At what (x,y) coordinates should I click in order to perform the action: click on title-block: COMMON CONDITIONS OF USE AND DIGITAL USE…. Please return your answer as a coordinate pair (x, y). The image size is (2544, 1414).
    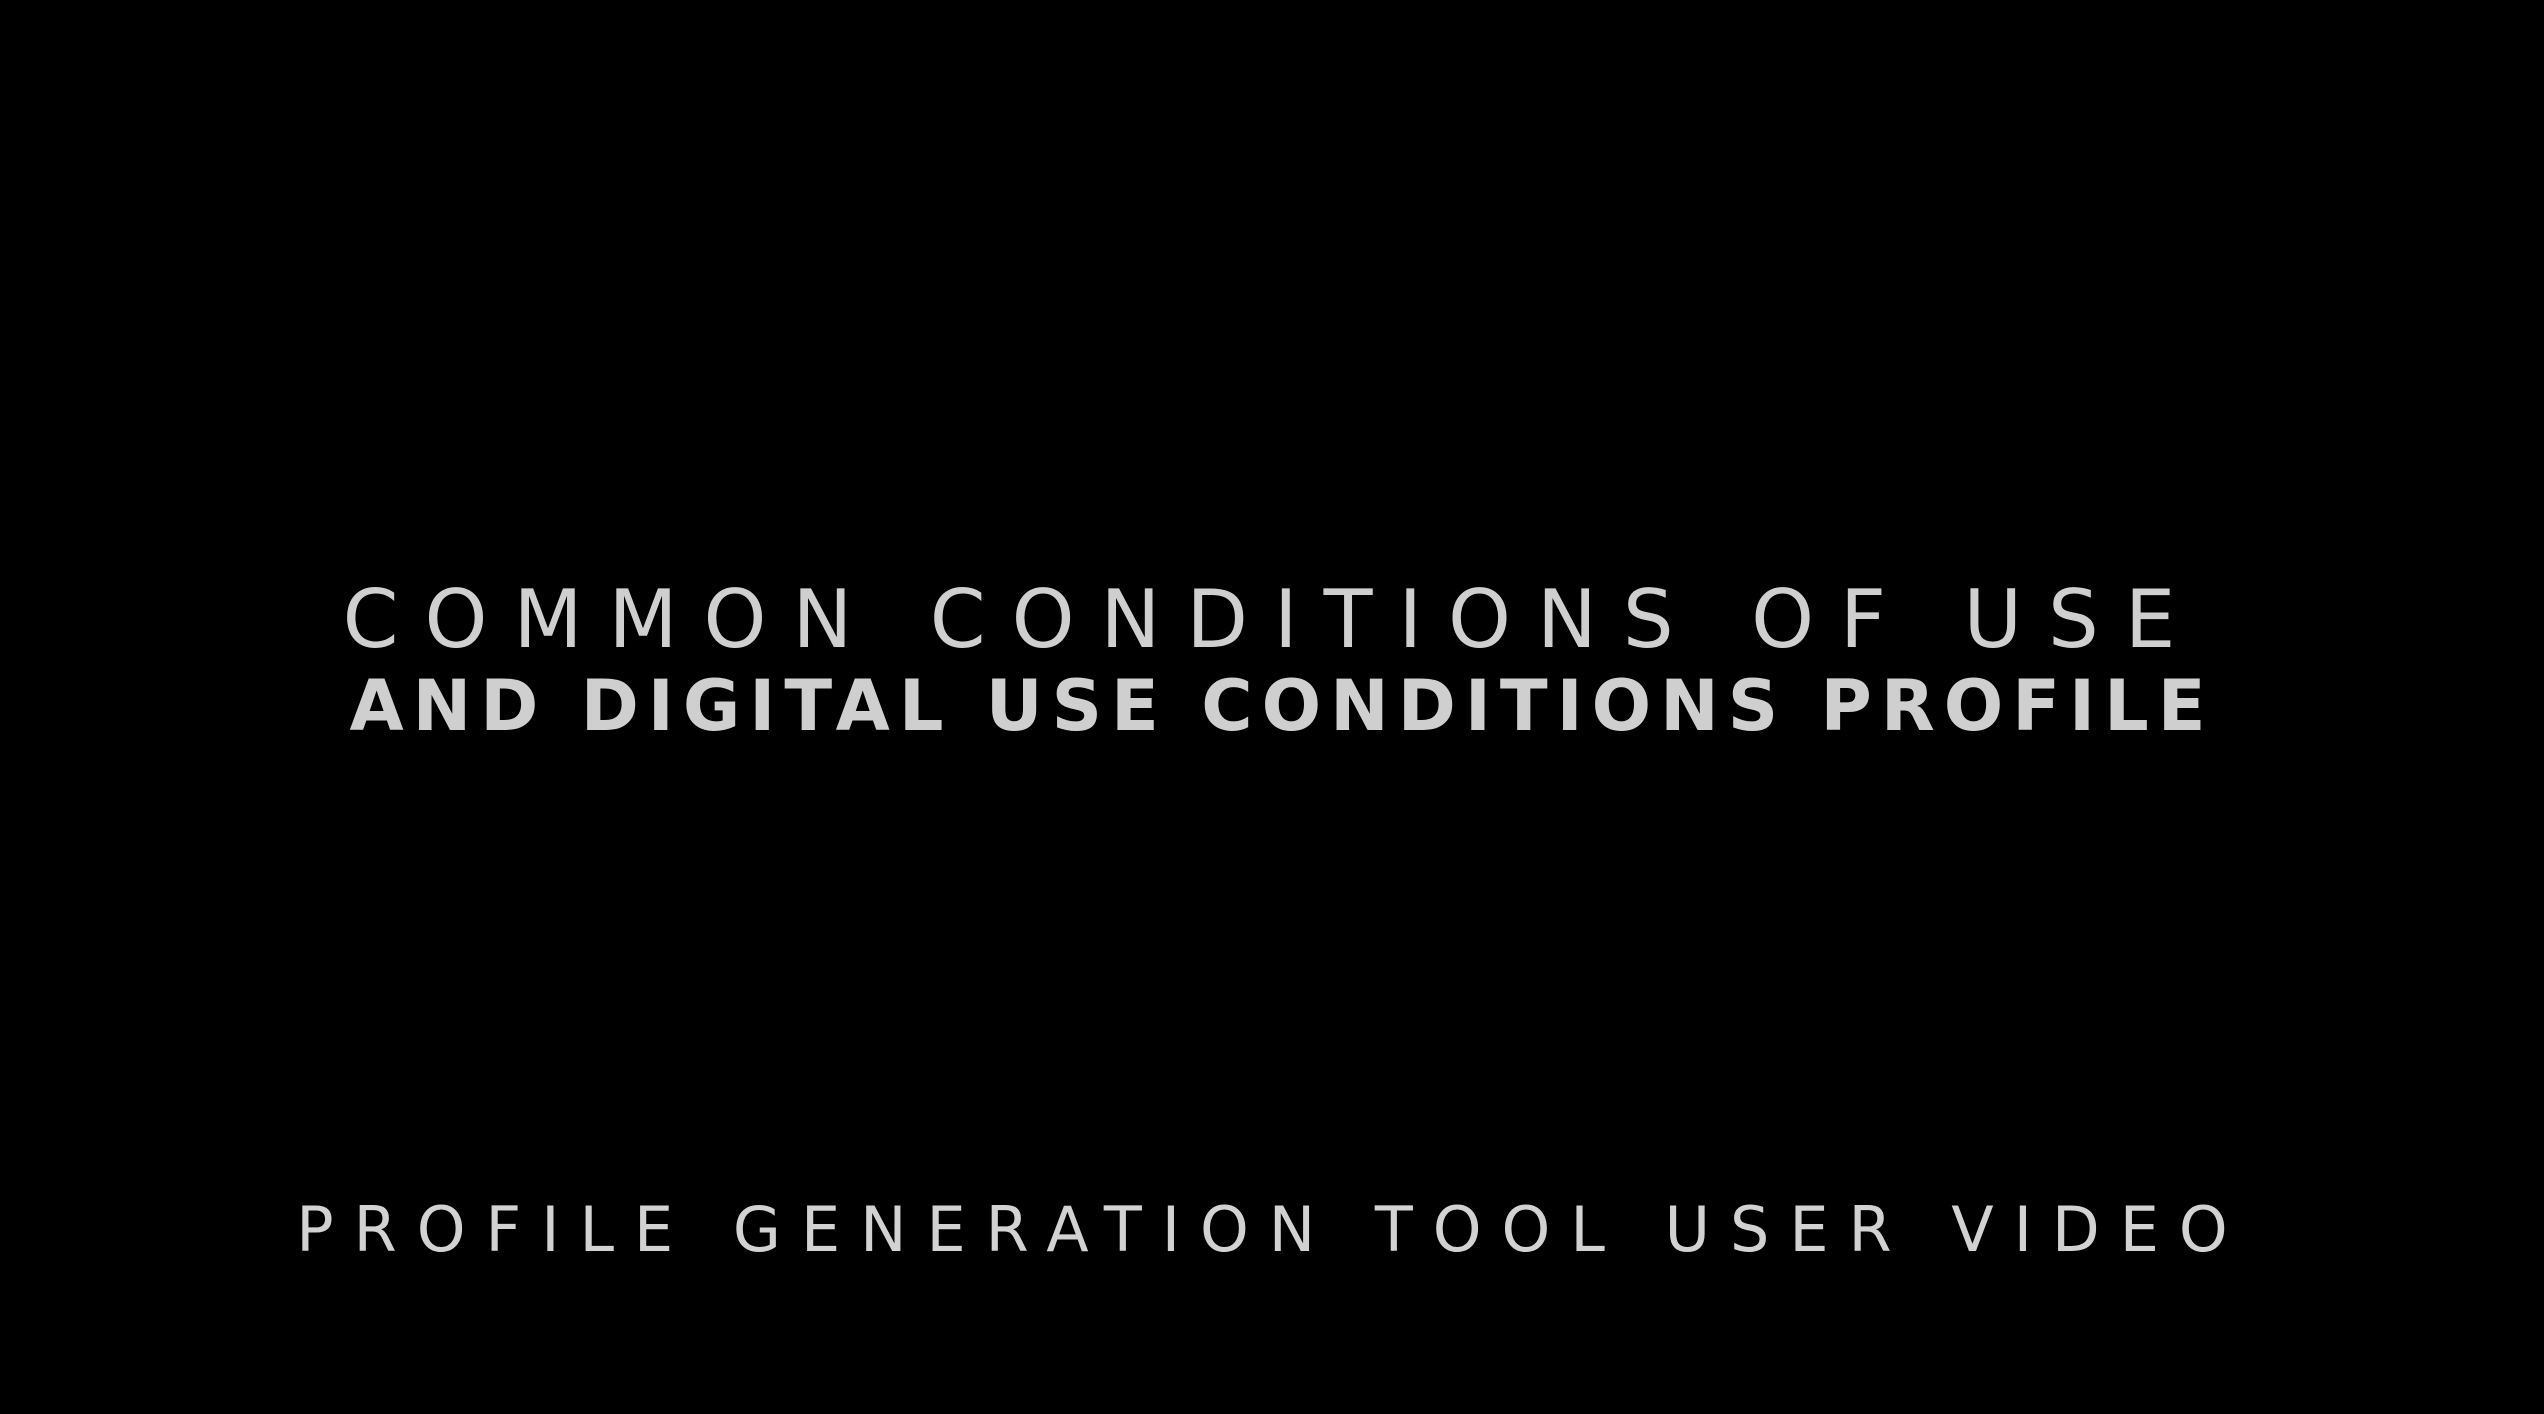
    Looking at the image, I should click on (1272, 659).